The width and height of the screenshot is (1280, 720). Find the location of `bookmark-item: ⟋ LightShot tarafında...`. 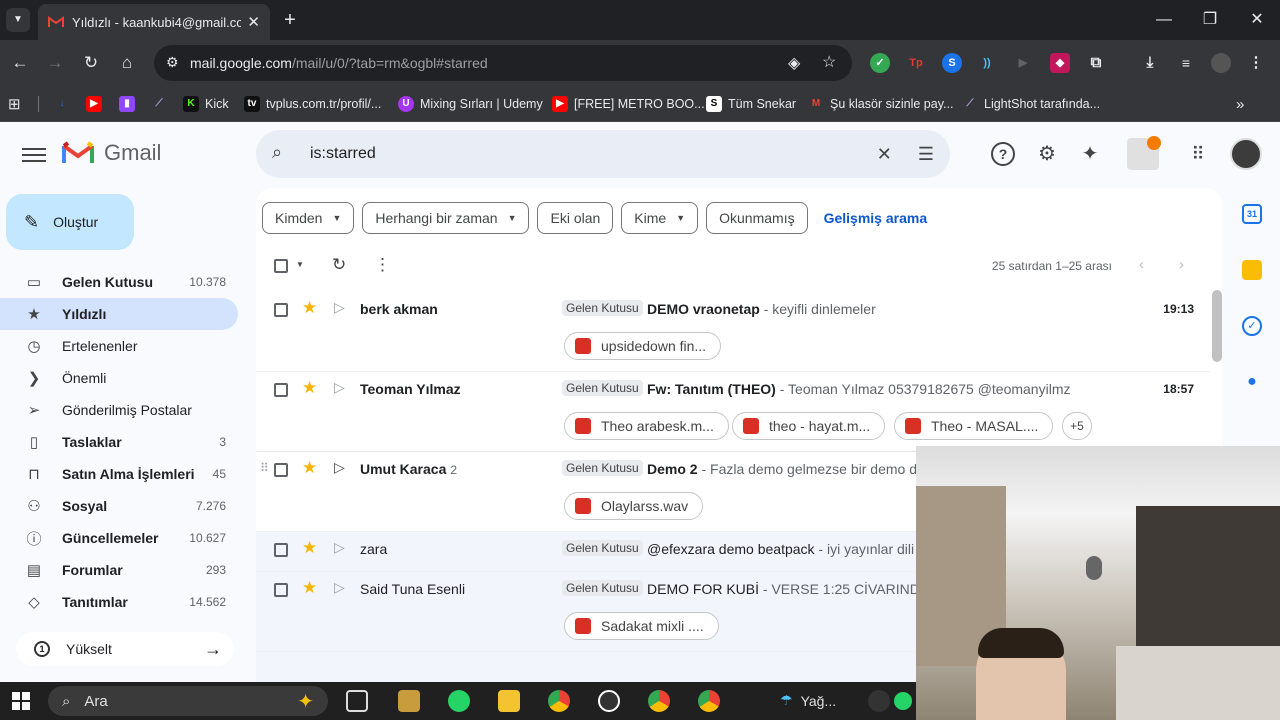

bookmark-item: ⟋ LightShot tarafında... is located at coordinates (1031, 104).